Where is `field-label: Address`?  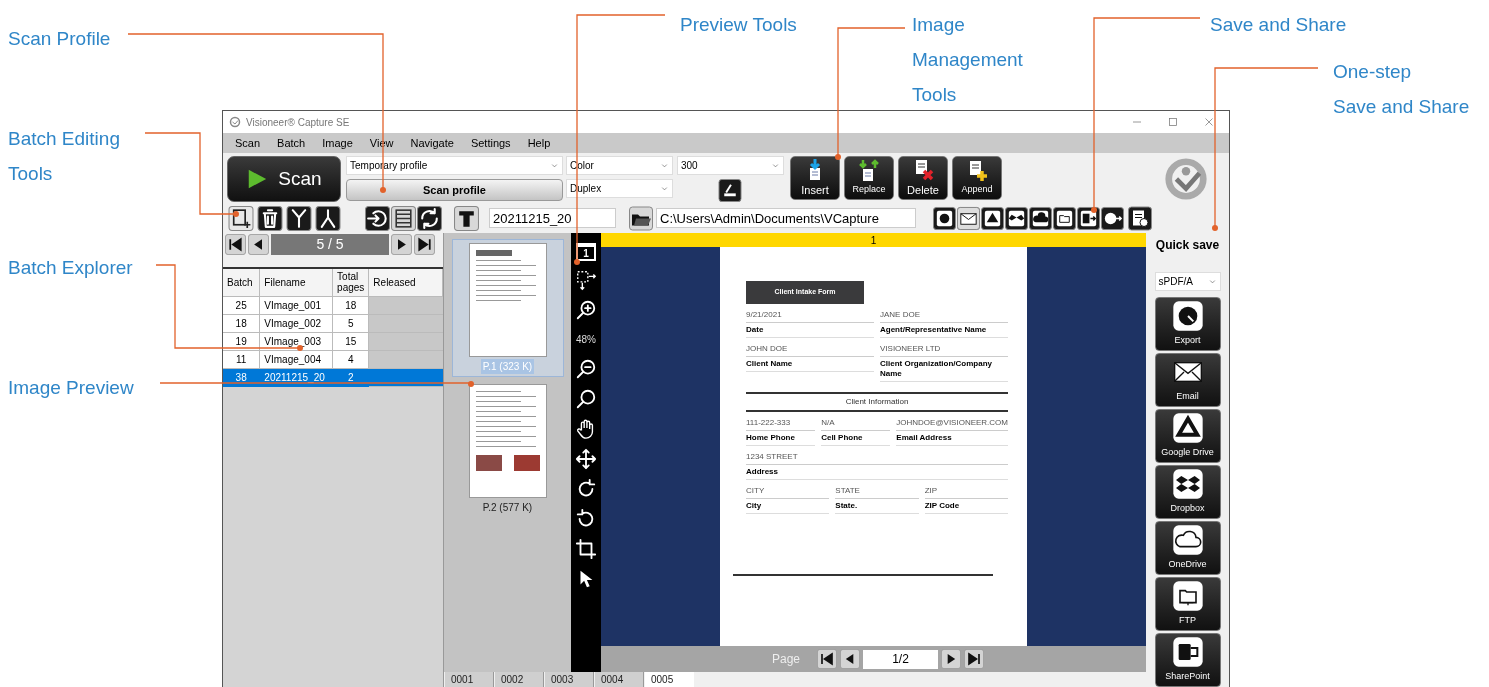 field-label: Address is located at coordinates (877, 472).